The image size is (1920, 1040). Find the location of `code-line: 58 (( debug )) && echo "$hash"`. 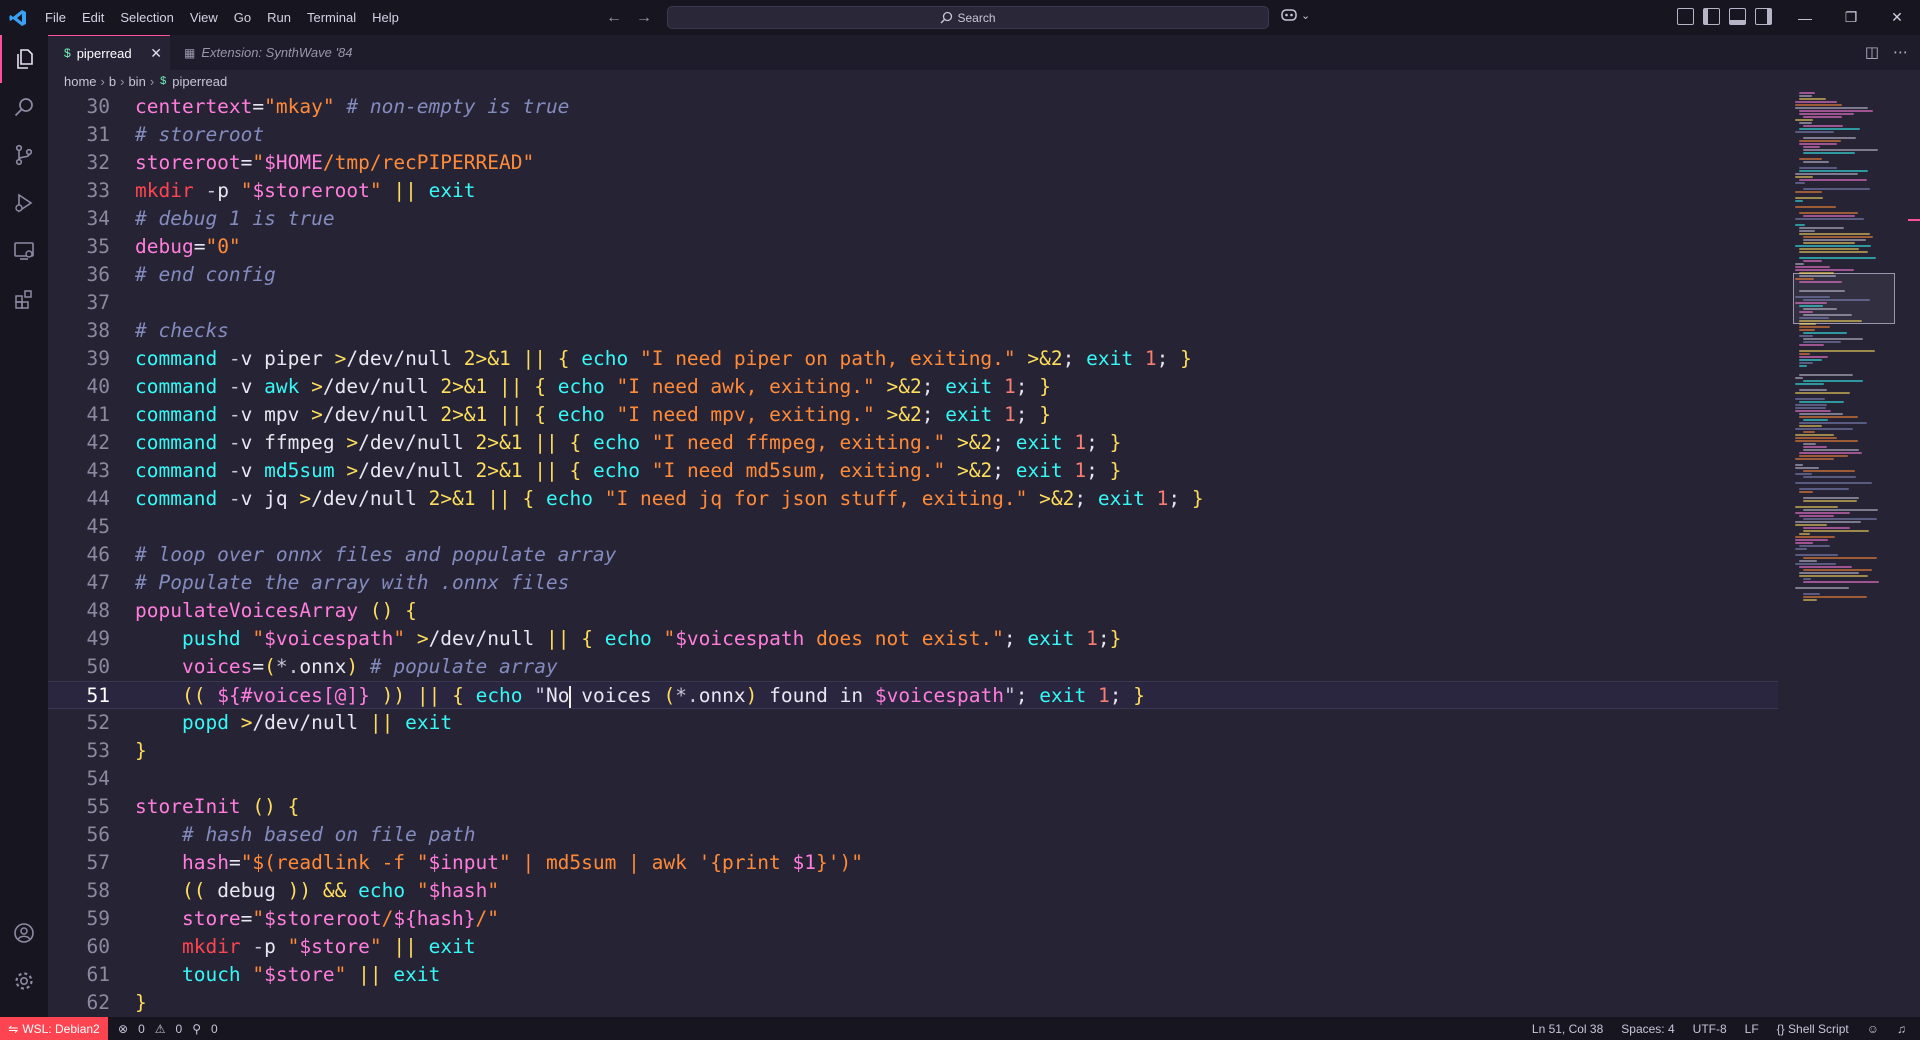

code-line: 58 (( debug )) && echo "$hash" is located at coordinates (913, 891).